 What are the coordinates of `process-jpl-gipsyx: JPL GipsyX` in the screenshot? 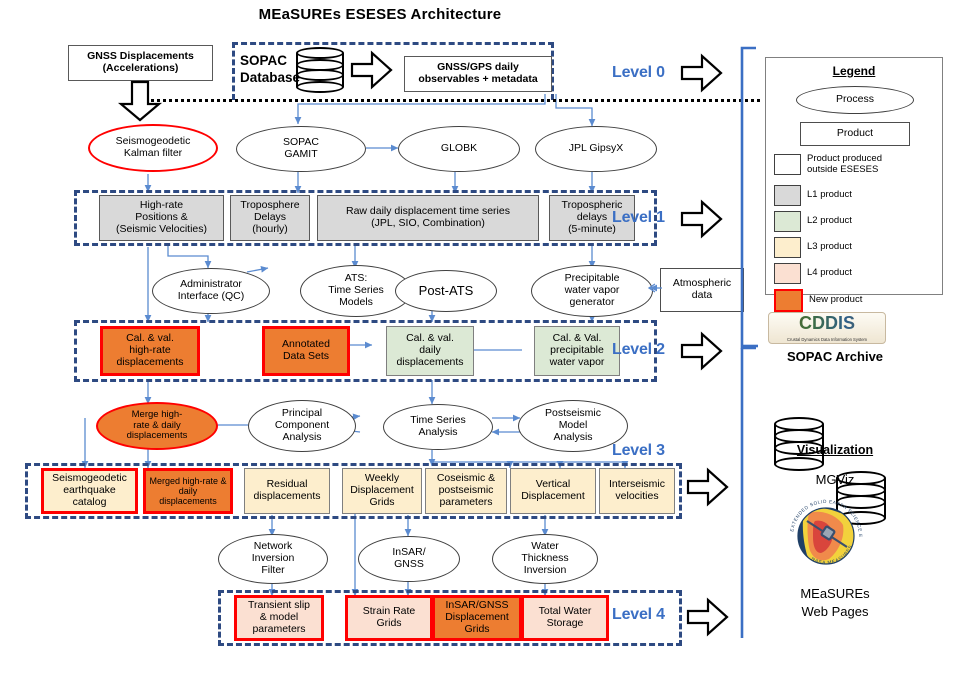 It's located at (596, 149).